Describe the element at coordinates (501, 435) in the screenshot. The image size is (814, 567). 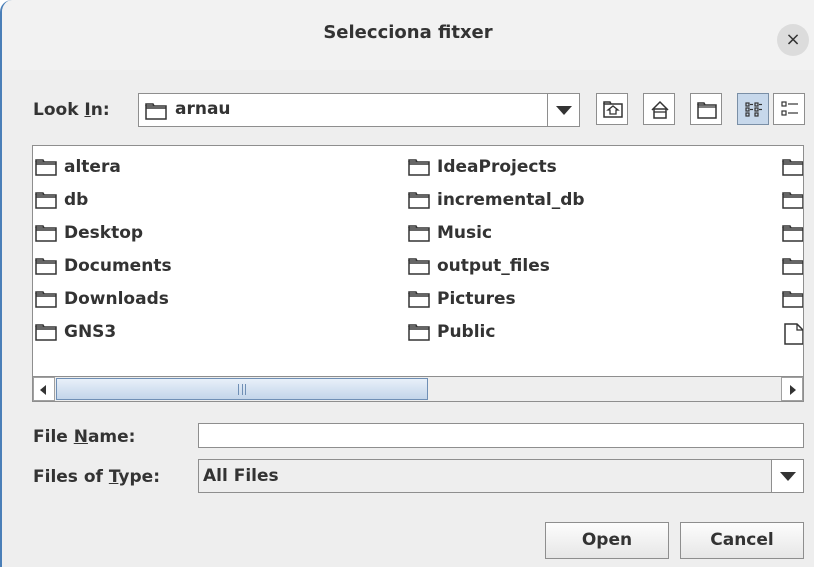
I see `file-name-input` at that location.